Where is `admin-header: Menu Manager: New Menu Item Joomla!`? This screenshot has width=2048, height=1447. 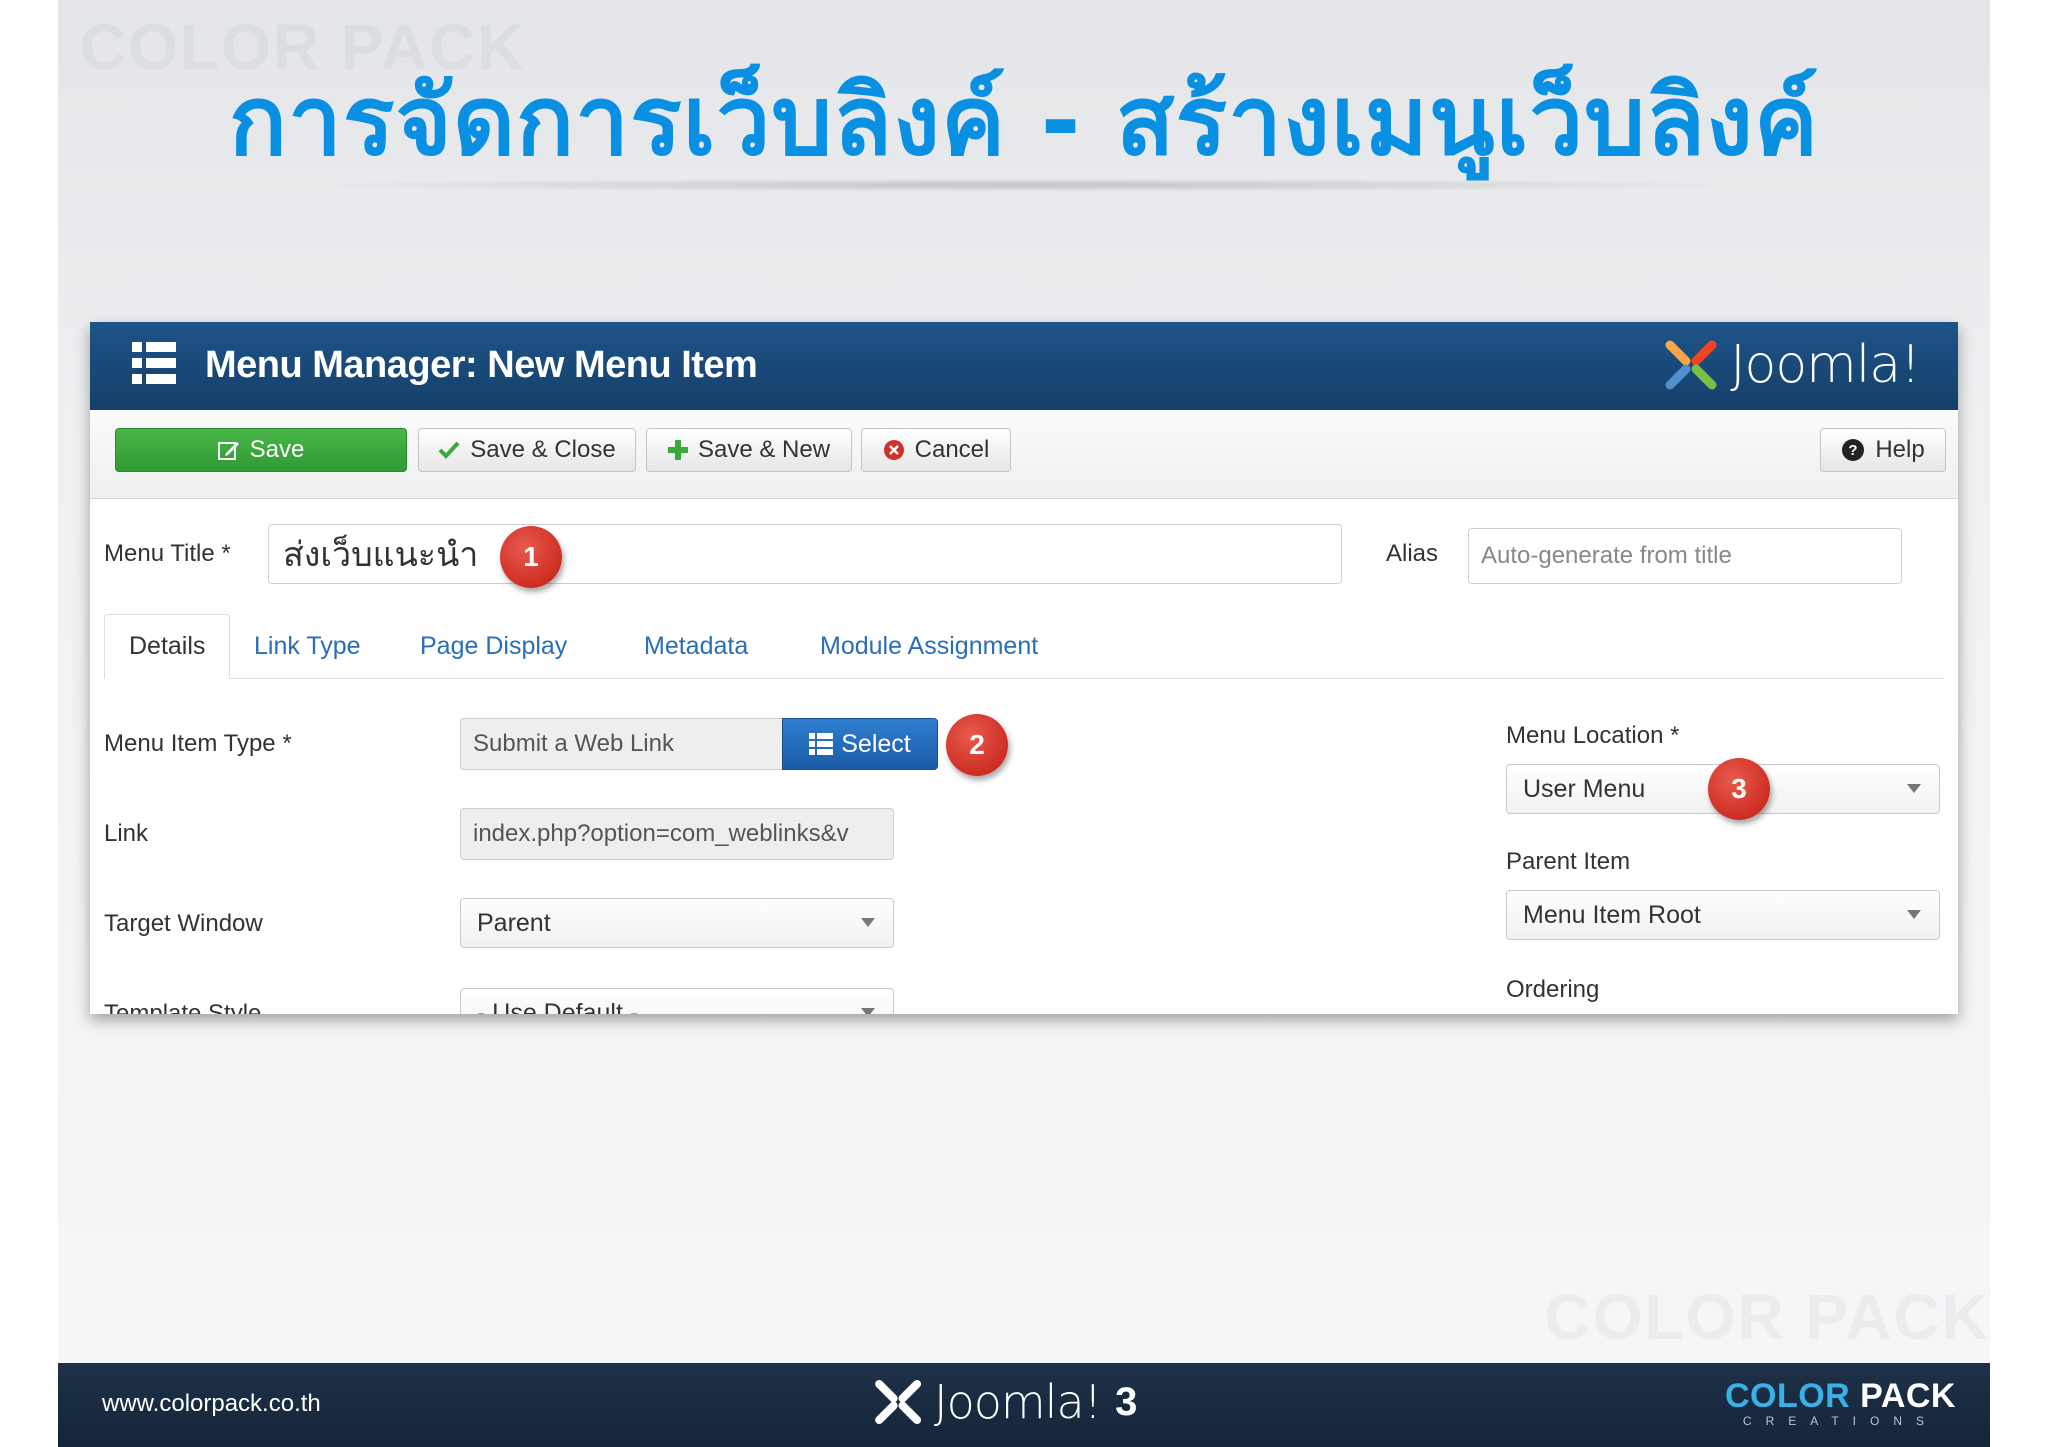 admin-header: Menu Manager: New Menu Item Joomla! is located at coordinates (1024, 366).